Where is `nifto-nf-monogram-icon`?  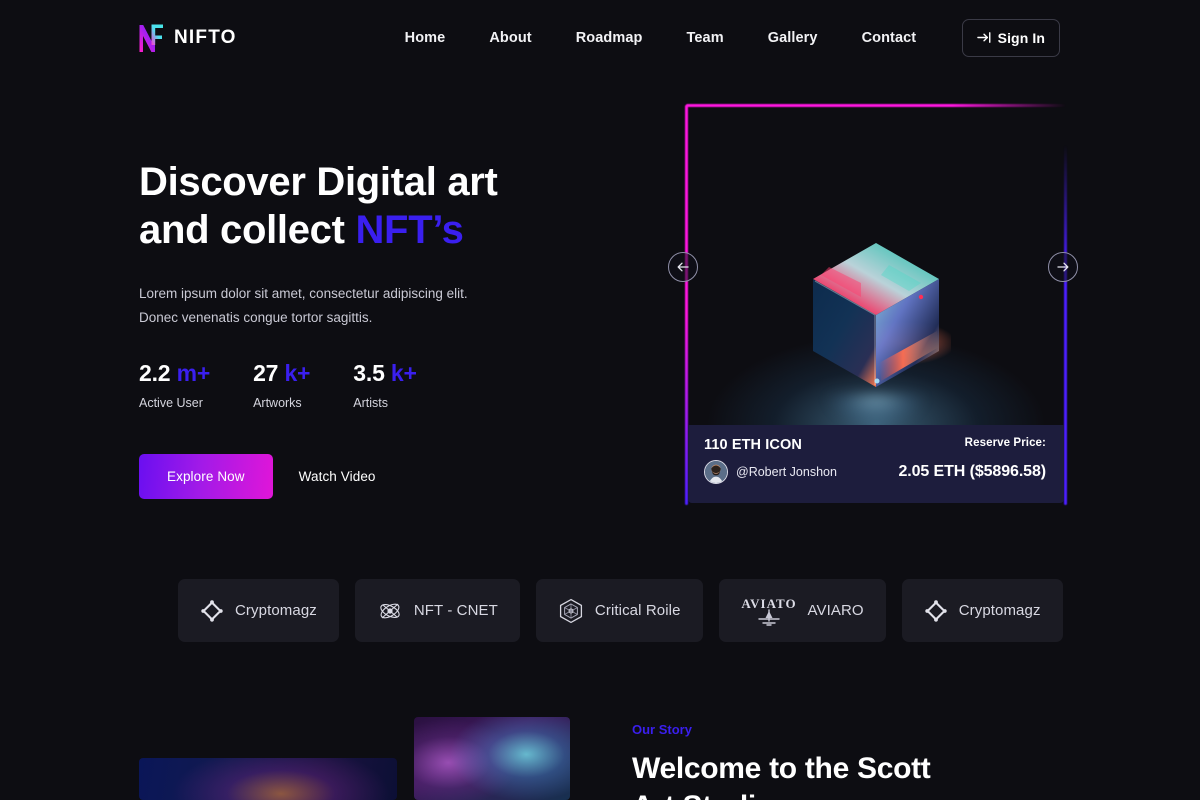 nifto-nf-monogram-icon is located at coordinates (151, 38).